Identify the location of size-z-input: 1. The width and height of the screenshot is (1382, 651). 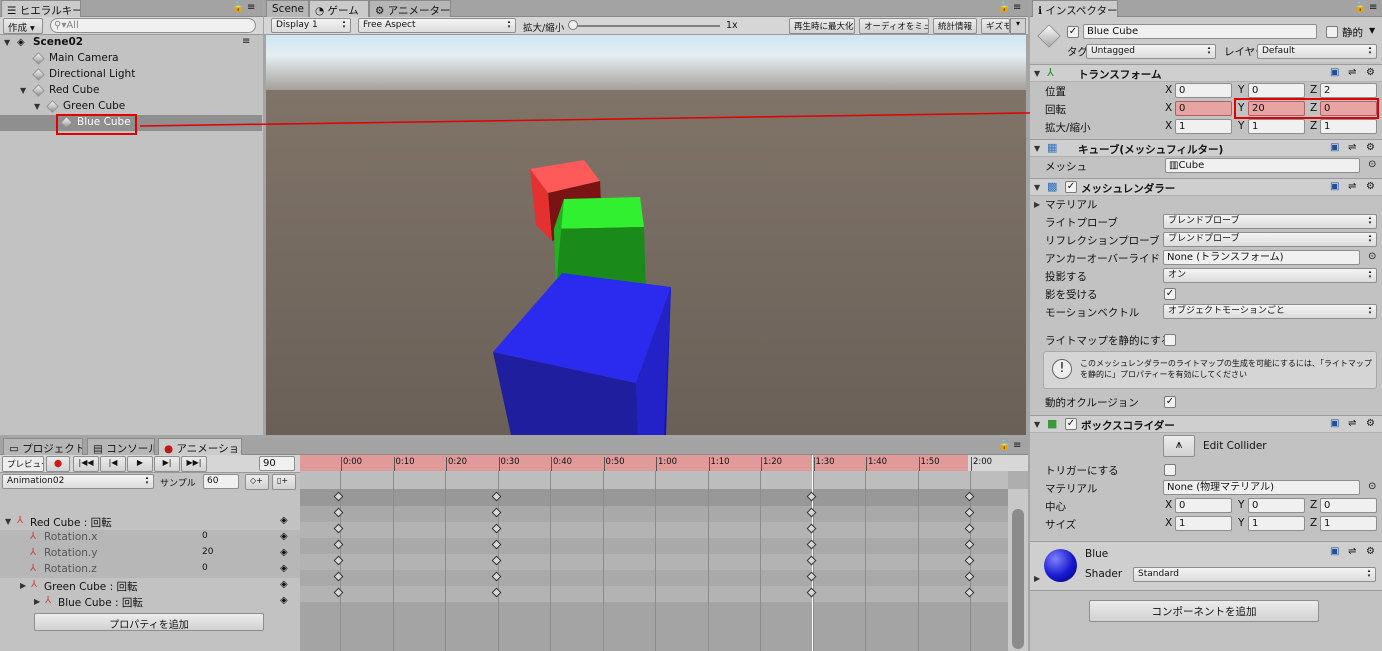
(1348, 523).